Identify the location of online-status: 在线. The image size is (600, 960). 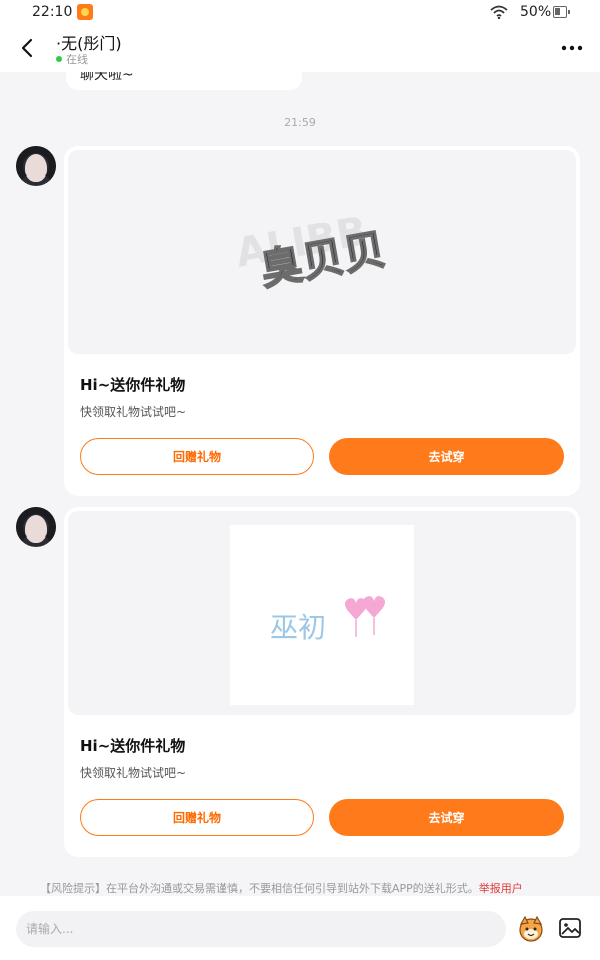
(72, 59).